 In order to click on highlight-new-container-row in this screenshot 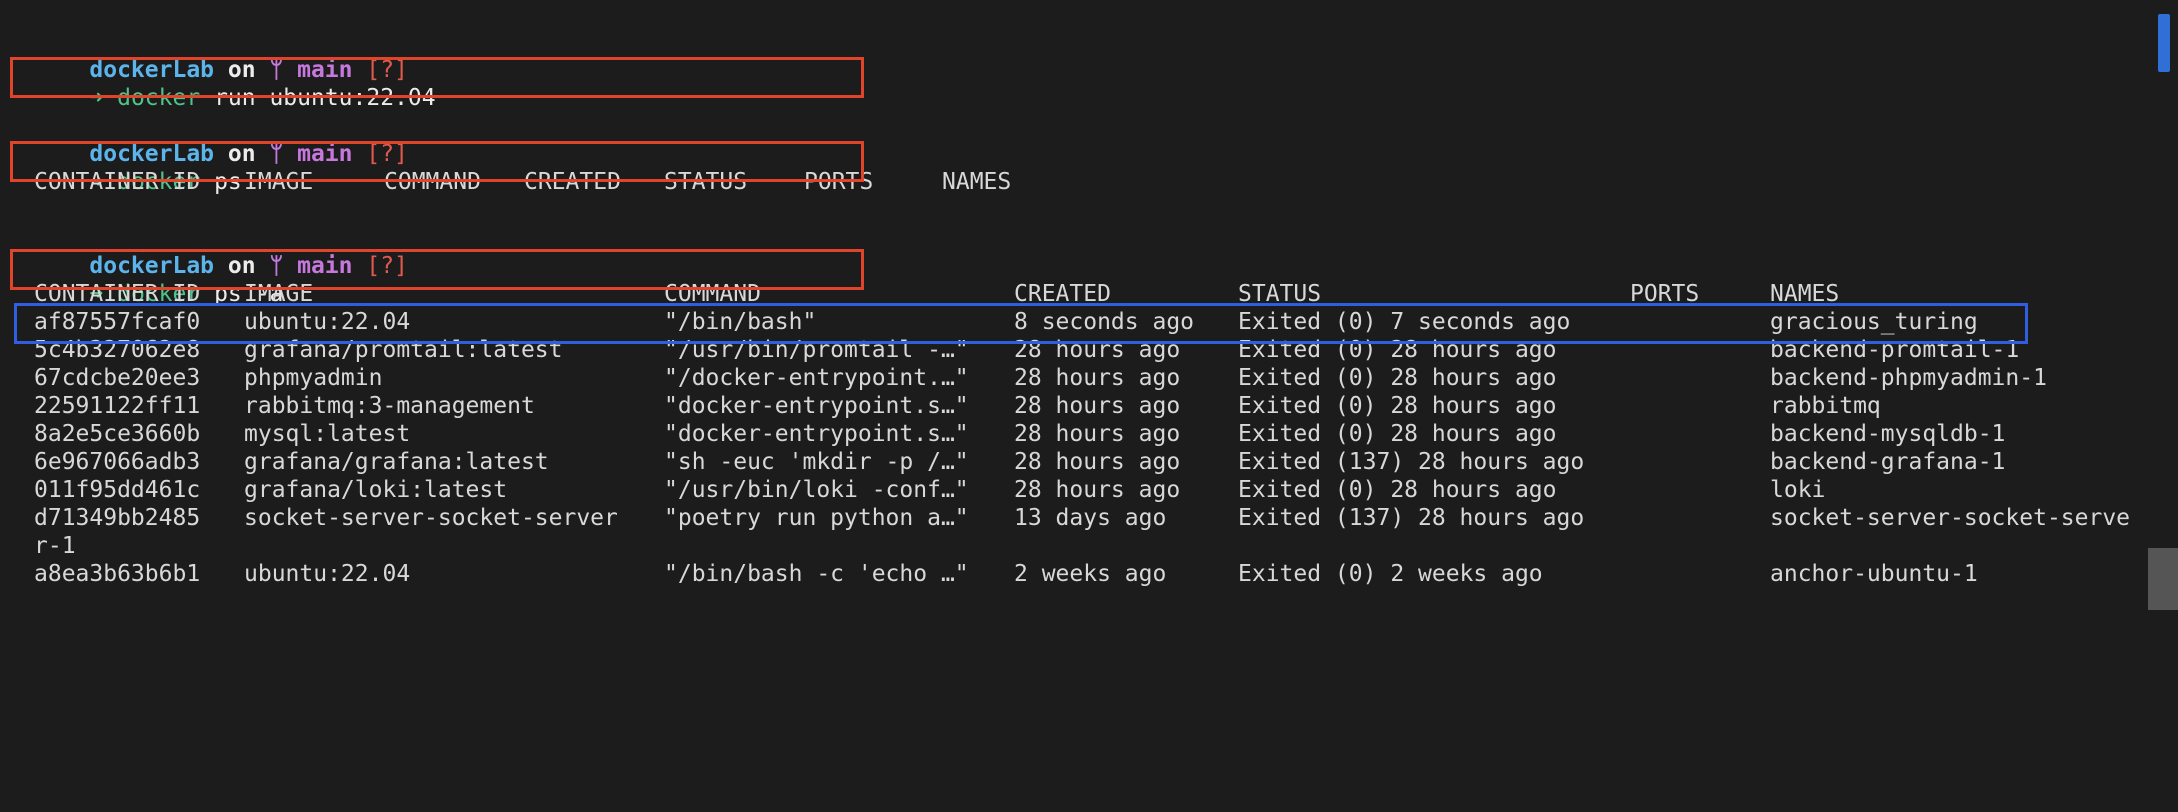, I will do `click(1021, 323)`.